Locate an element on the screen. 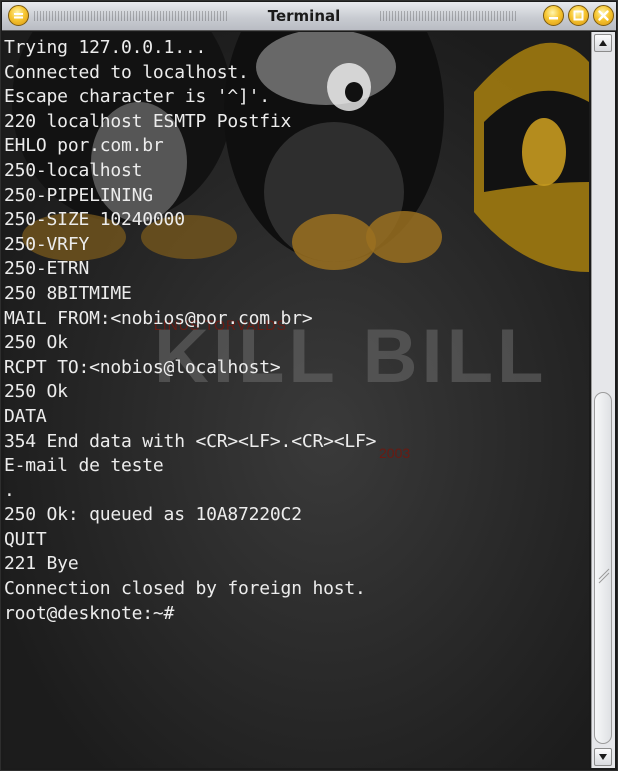 The height and width of the screenshot is (771, 618). scroll-down-button is located at coordinates (603, 757).